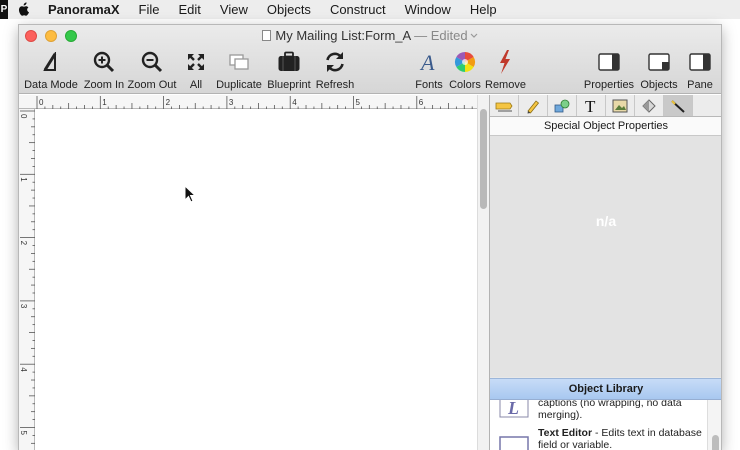  I want to click on picture-icon, so click(620, 105).